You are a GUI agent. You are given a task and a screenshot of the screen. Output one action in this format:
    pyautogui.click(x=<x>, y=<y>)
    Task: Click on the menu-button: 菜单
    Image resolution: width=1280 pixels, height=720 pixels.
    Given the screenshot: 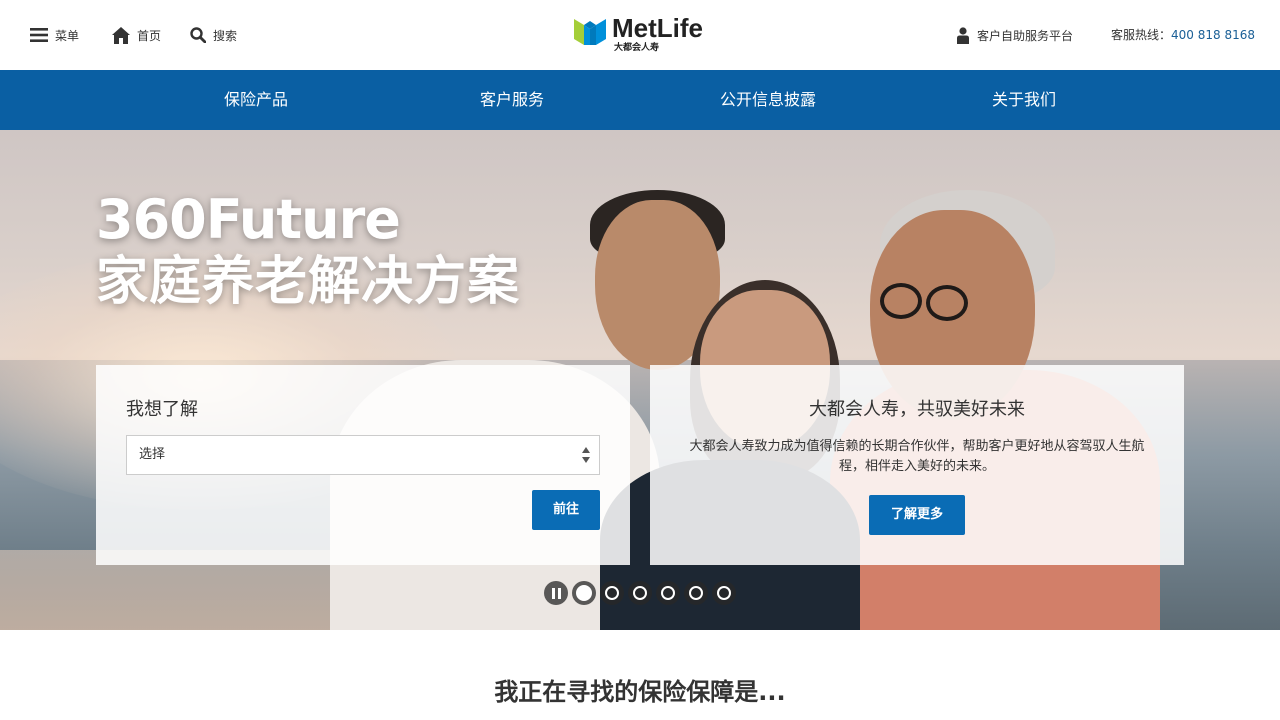 What is the action you would take?
    pyautogui.click(x=54, y=35)
    